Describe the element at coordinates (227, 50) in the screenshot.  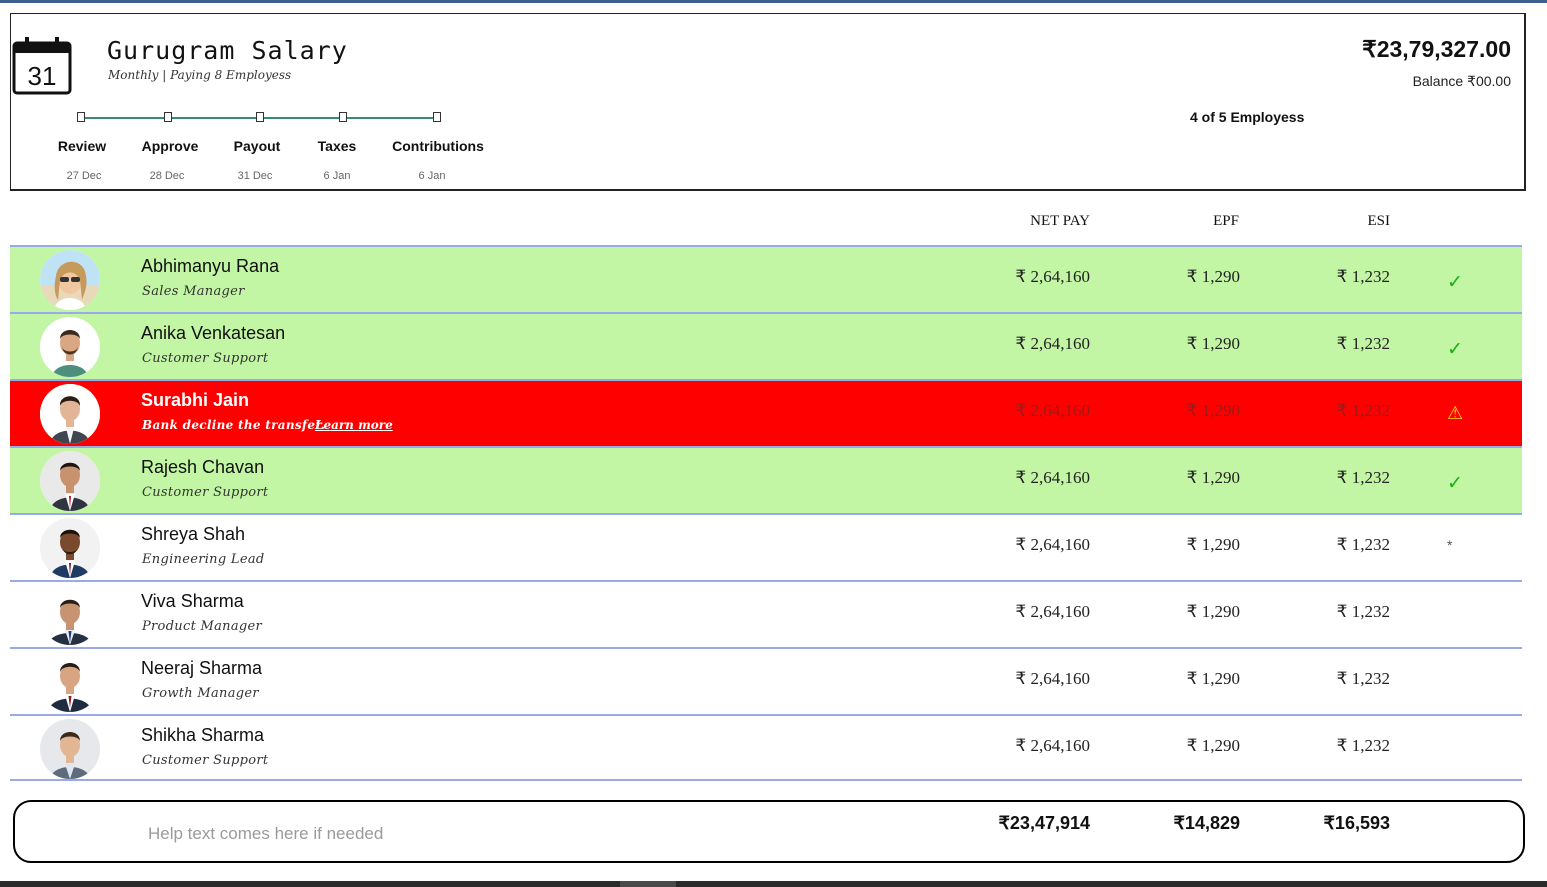
I see `page-title: Gurugram Salary` at that location.